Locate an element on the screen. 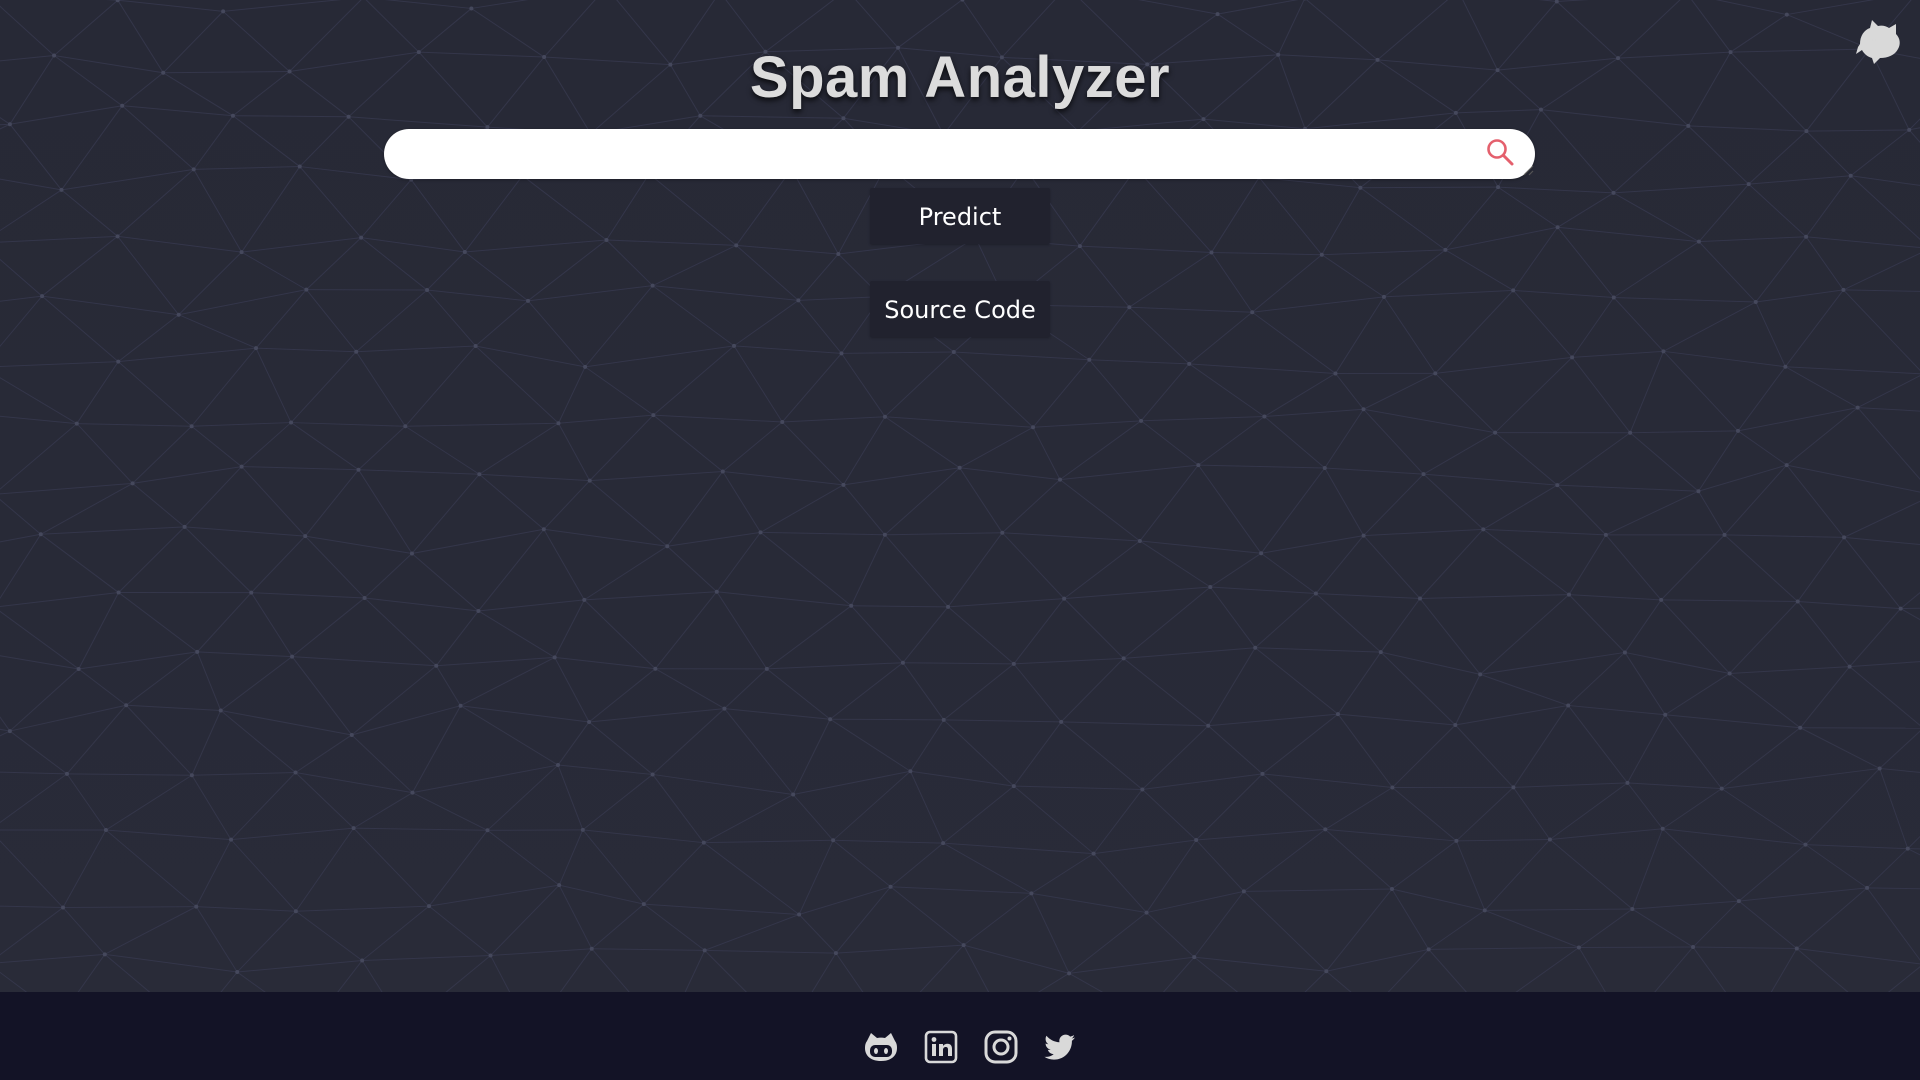 The image size is (1920, 1080). search-icon is located at coordinates (1501, 153).